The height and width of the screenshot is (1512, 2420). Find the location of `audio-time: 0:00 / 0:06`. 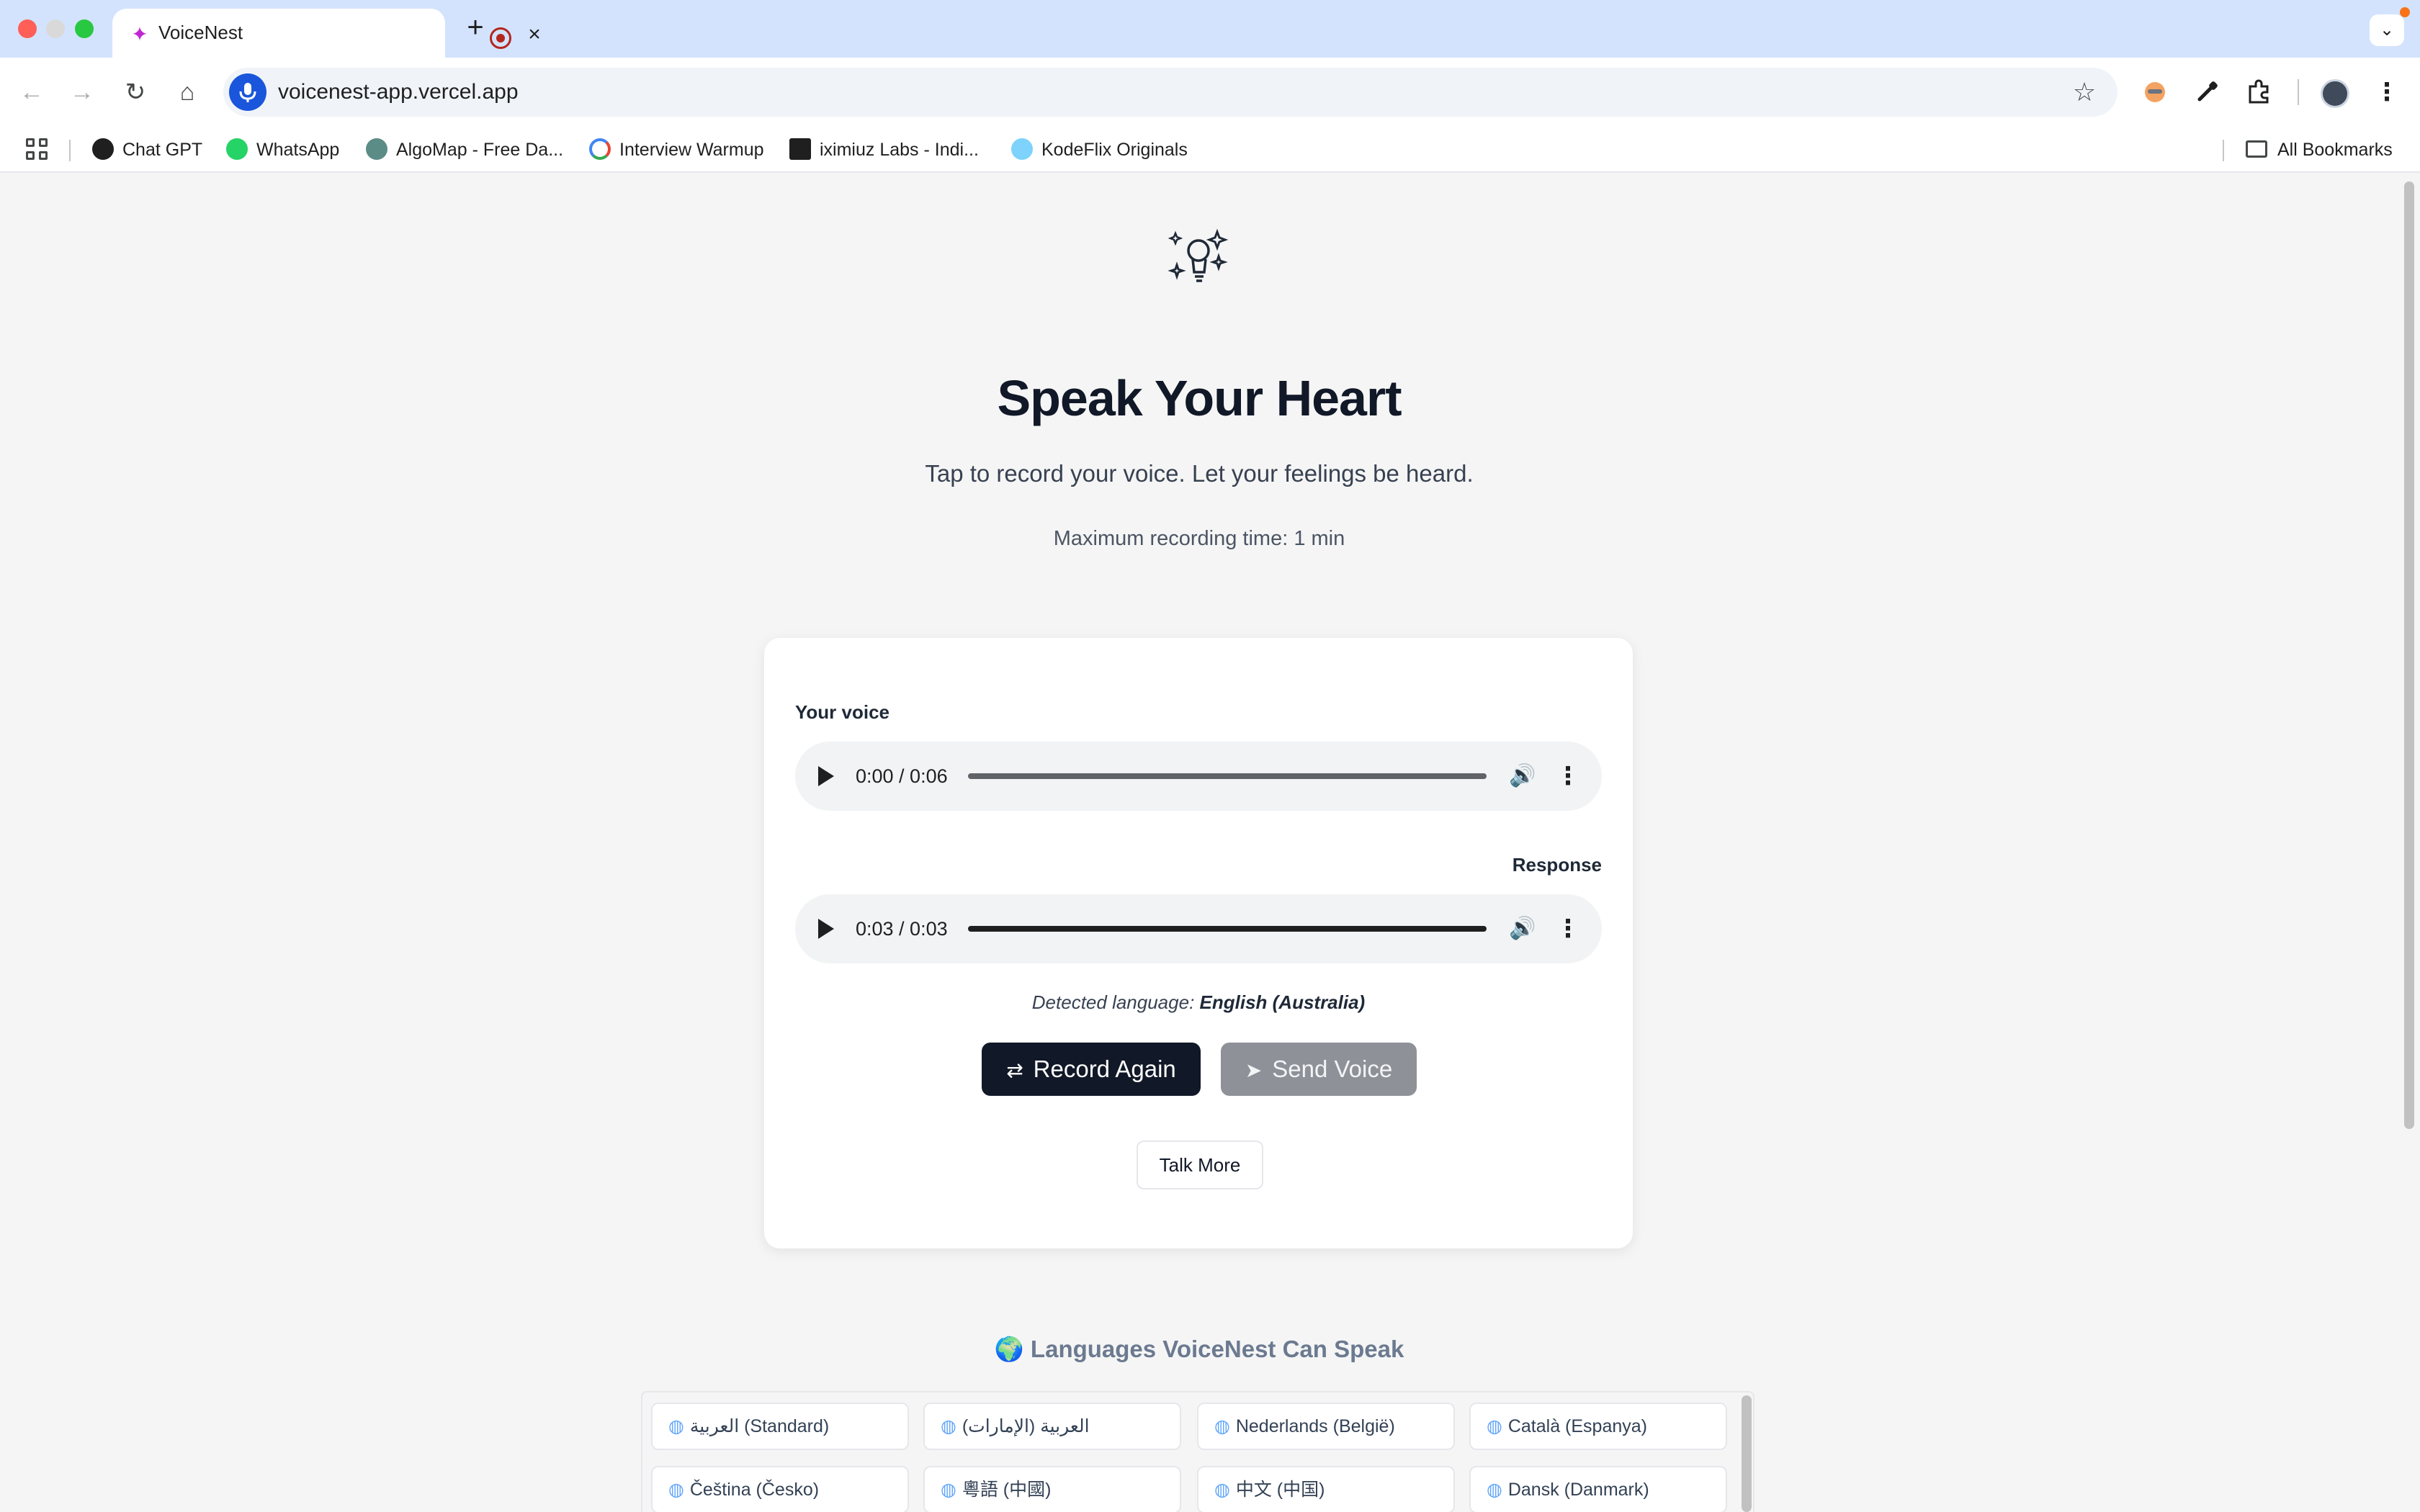

audio-time: 0:00 / 0:06 is located at coordinates (902, 776).